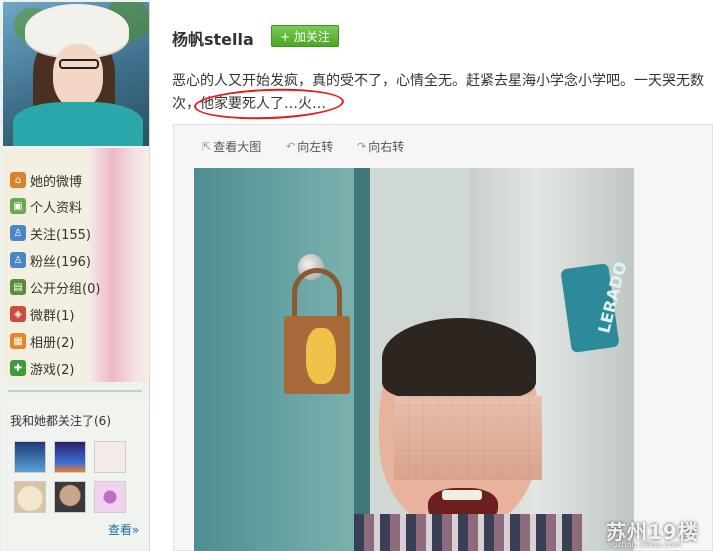 The image size is (713, 551). What do you see at coordinates (78, 124) in the screenshot?
I see `avatar-coat` at bounding box center [78, 124].